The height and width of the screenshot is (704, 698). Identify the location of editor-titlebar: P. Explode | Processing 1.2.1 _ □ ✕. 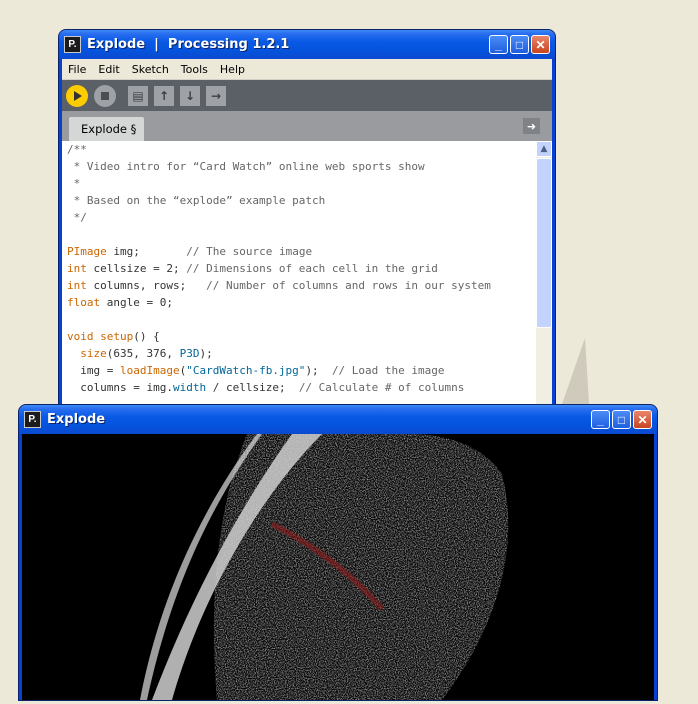
(307, 44).